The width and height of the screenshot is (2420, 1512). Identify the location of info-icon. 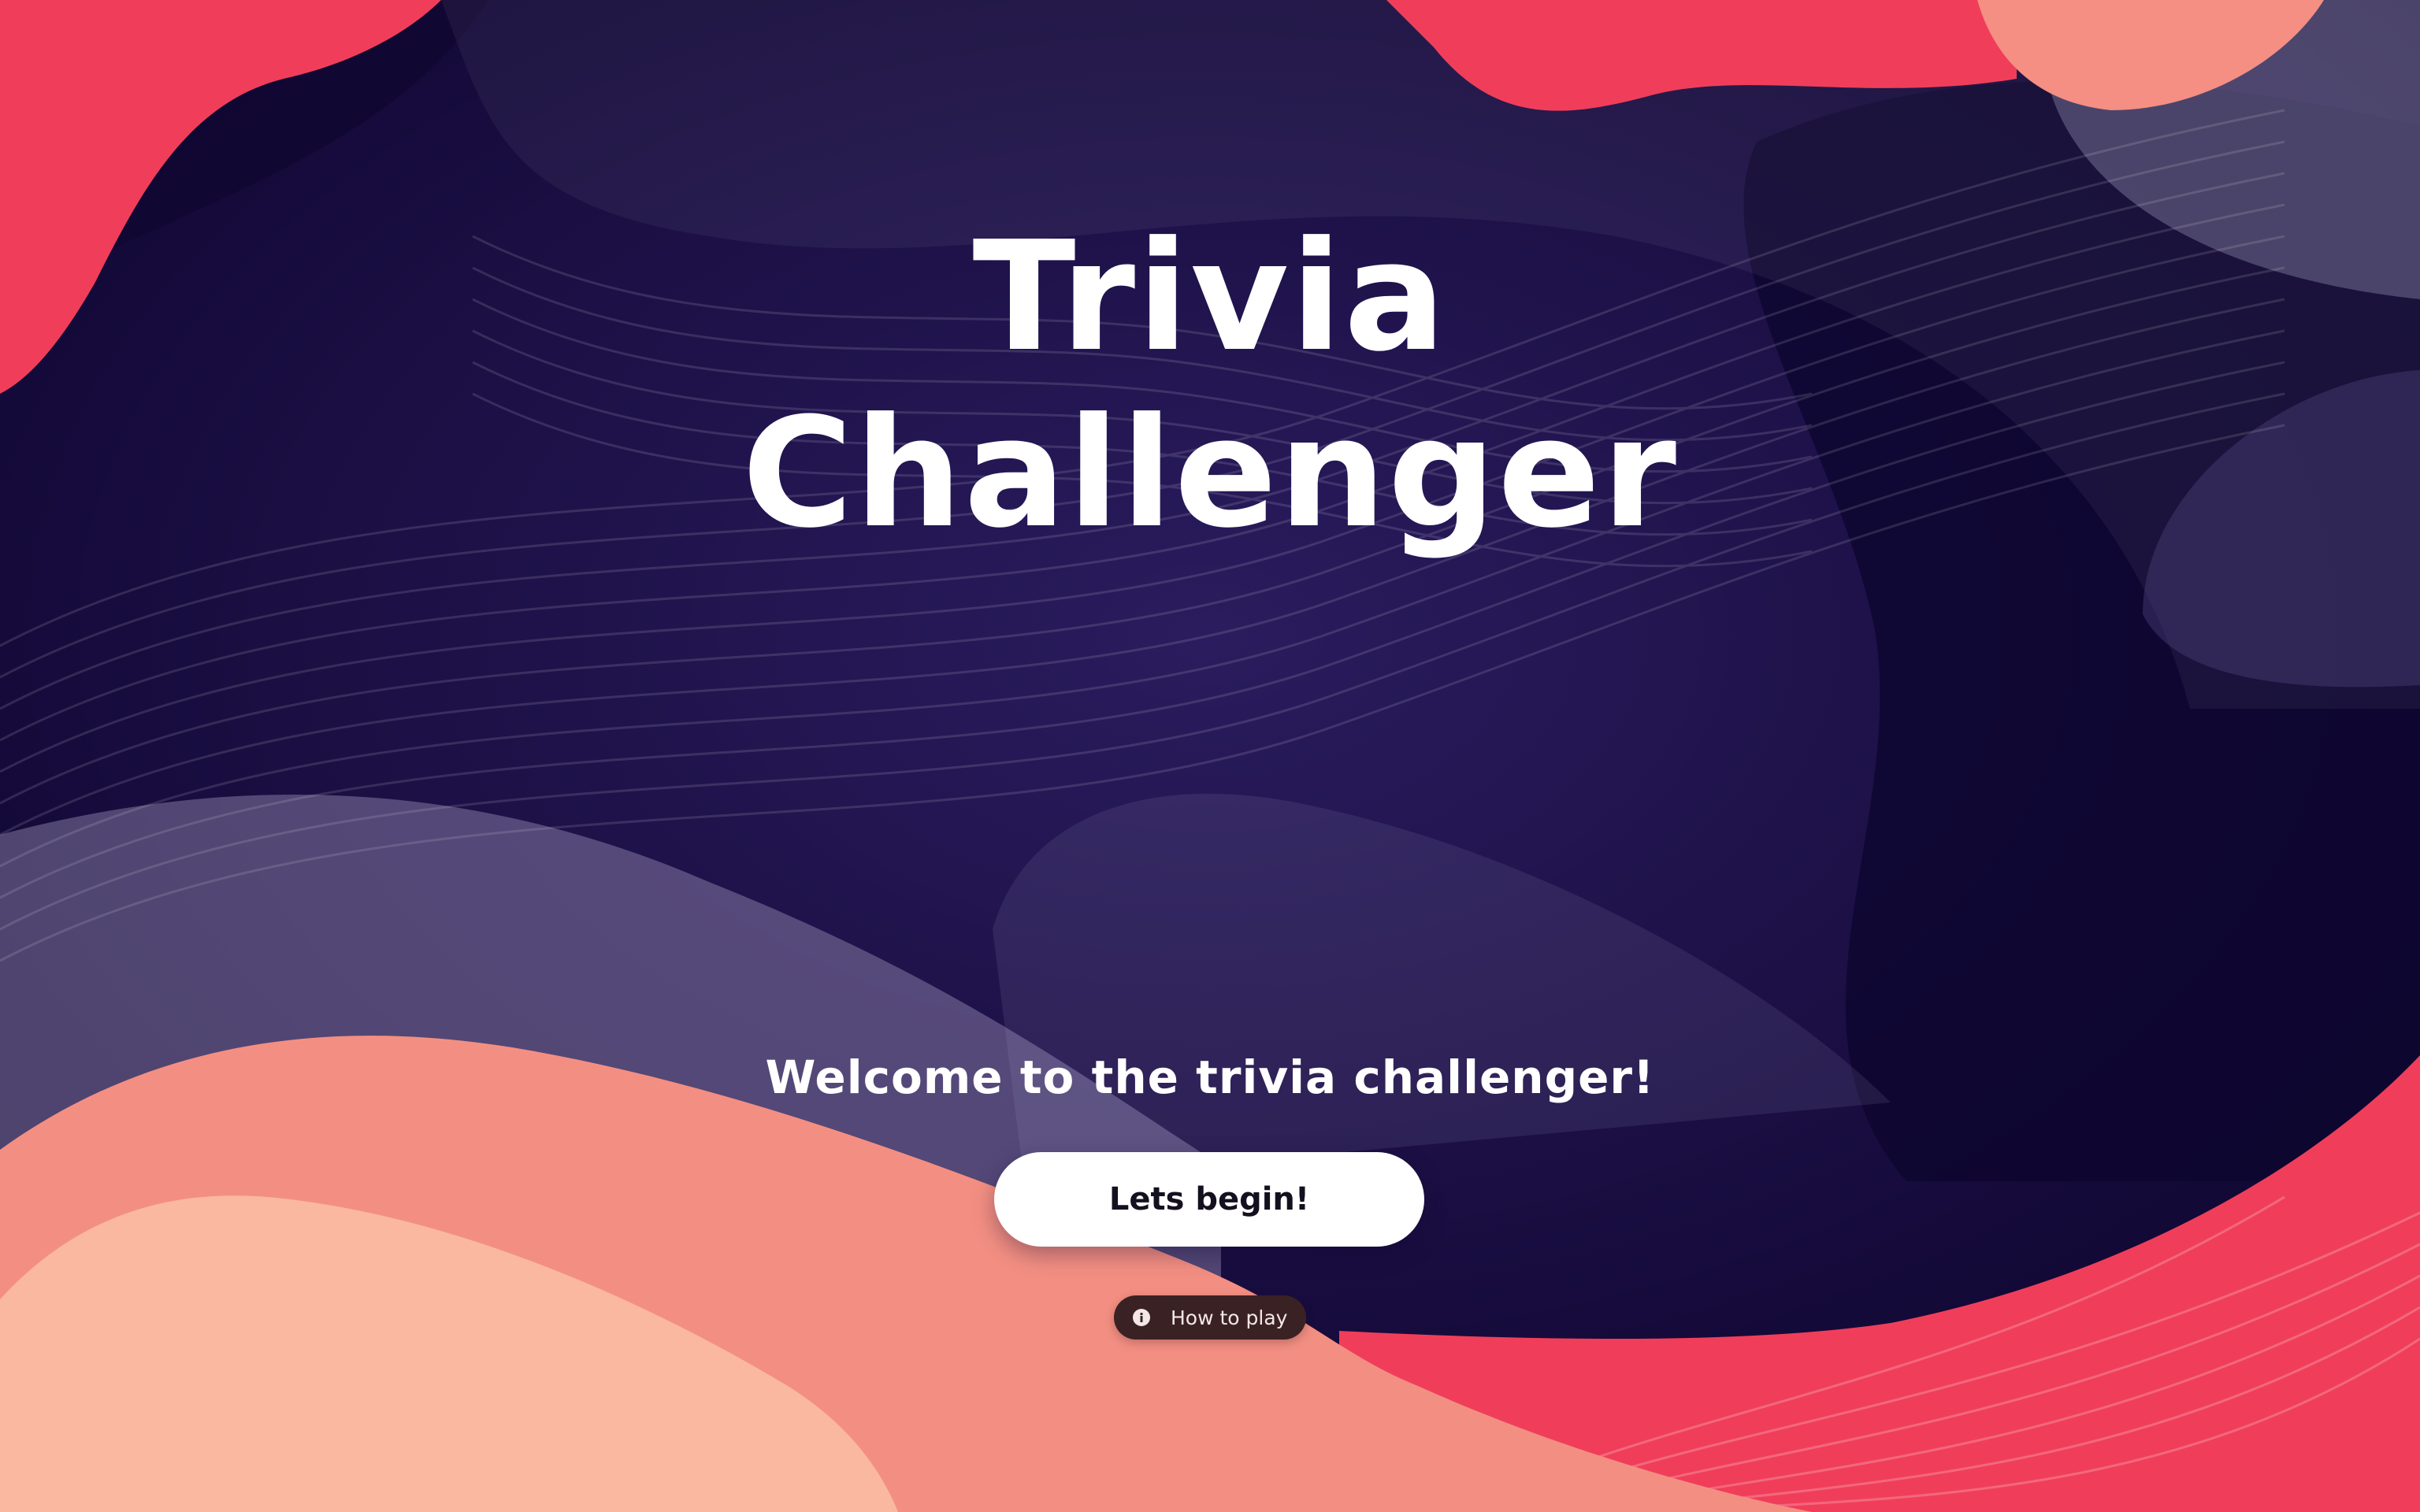
(1141, 1317).